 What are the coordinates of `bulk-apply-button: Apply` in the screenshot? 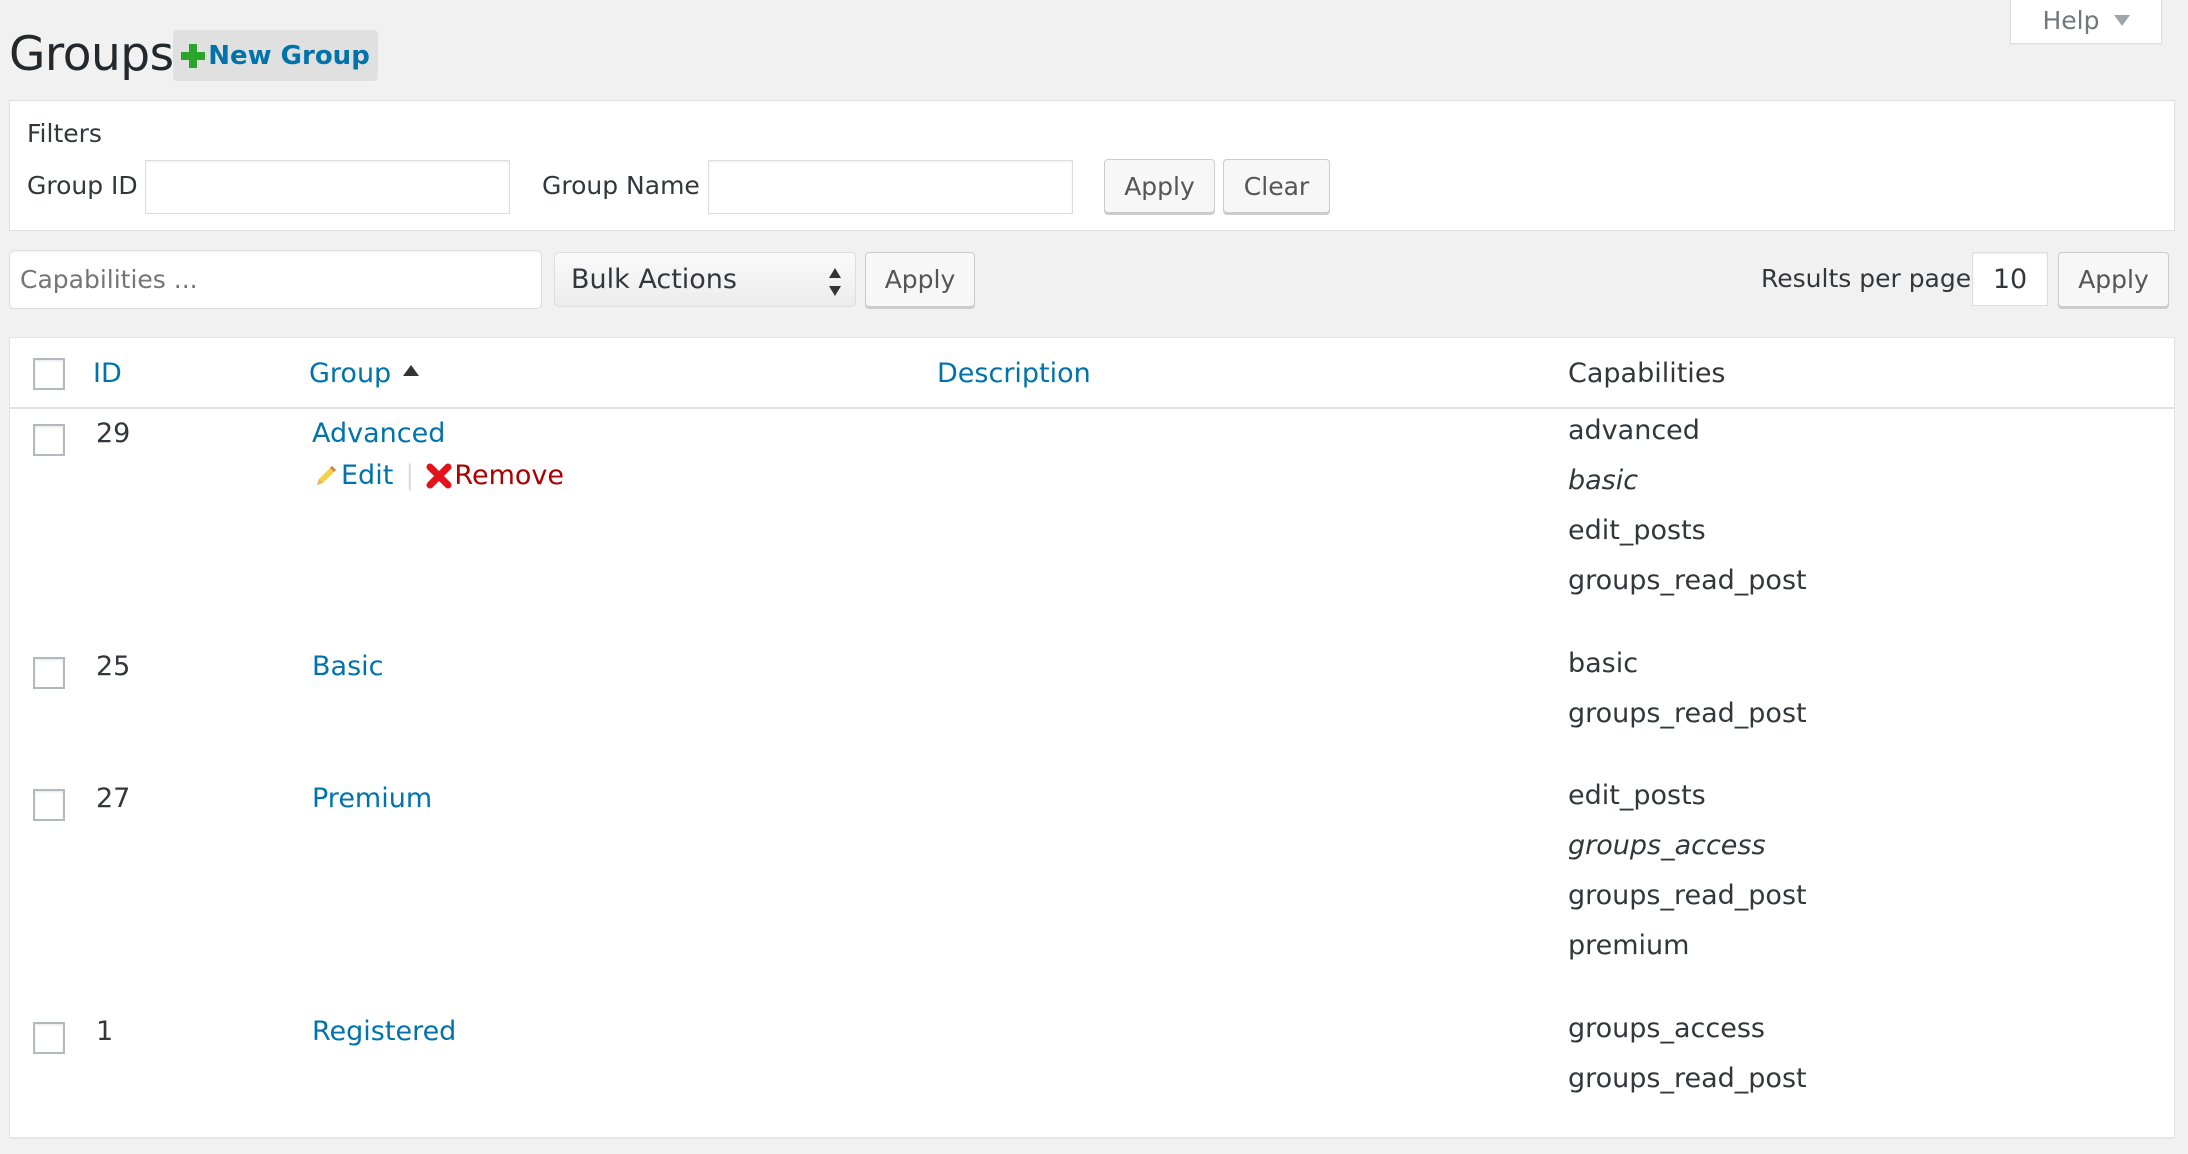 It's located at (920, 279).